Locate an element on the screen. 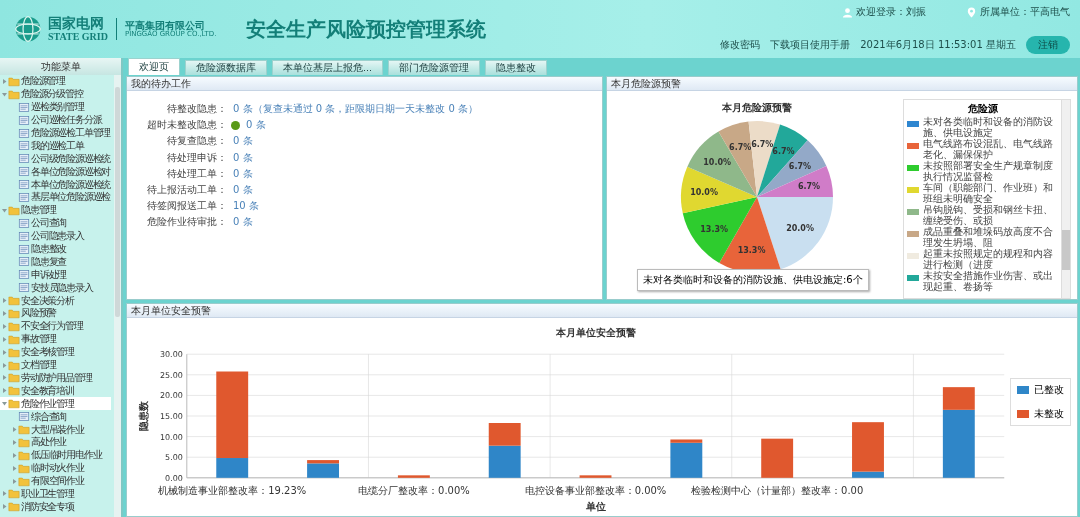 The height and width of the screenshot is (517, 1080). page-tree-item: 巡检类别管理 is located at coordinates (55, 107).